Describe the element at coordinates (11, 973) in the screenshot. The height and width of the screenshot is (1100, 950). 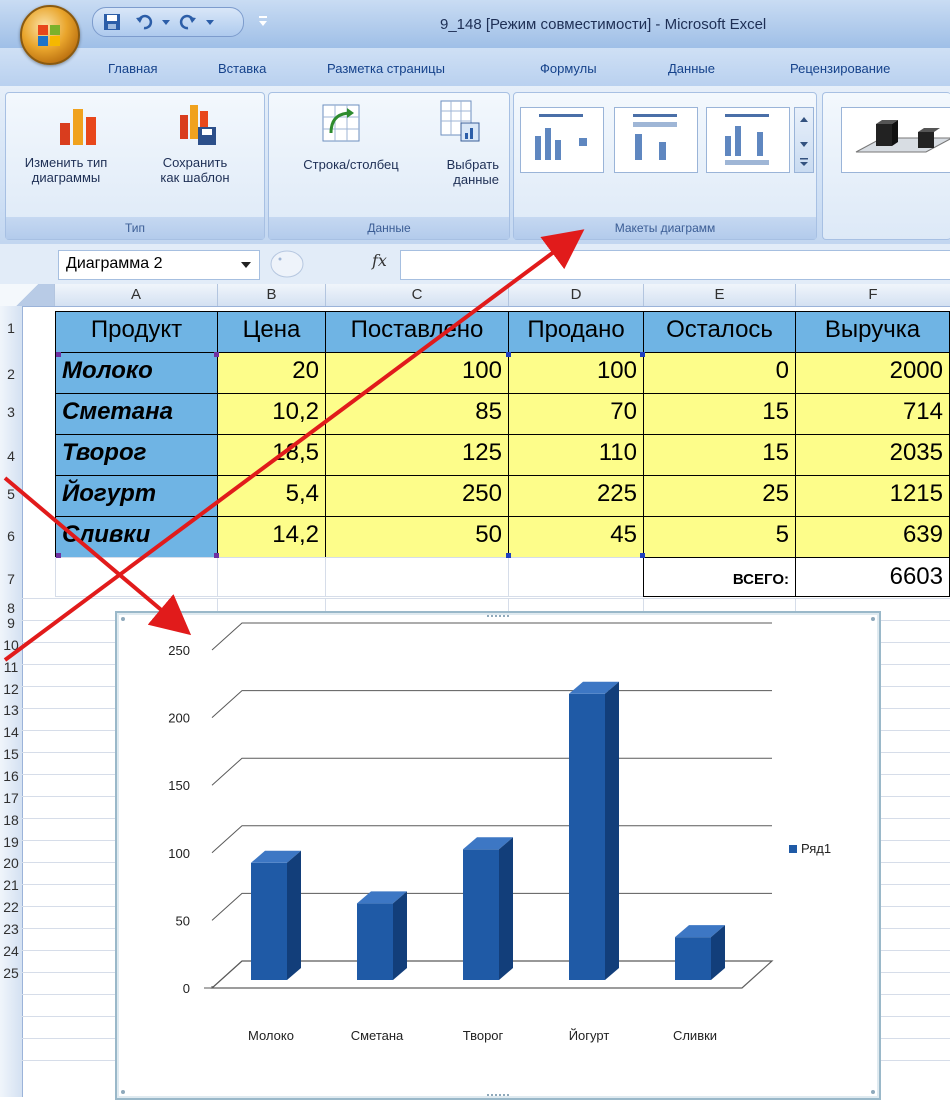
I see `row-header-25: 25` at that location.